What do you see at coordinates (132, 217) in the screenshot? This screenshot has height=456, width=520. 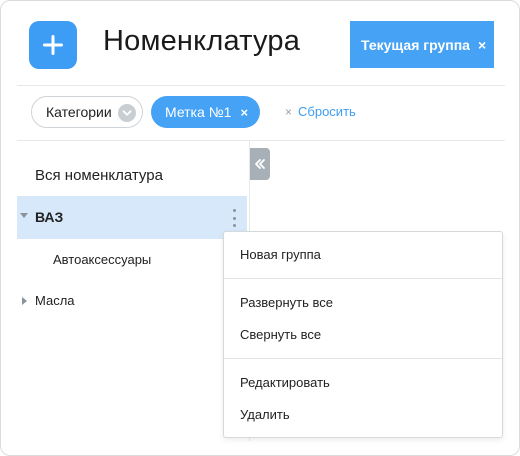 I see `tree-item-vaz: ВАЗ` at bounding box center [132, 217].